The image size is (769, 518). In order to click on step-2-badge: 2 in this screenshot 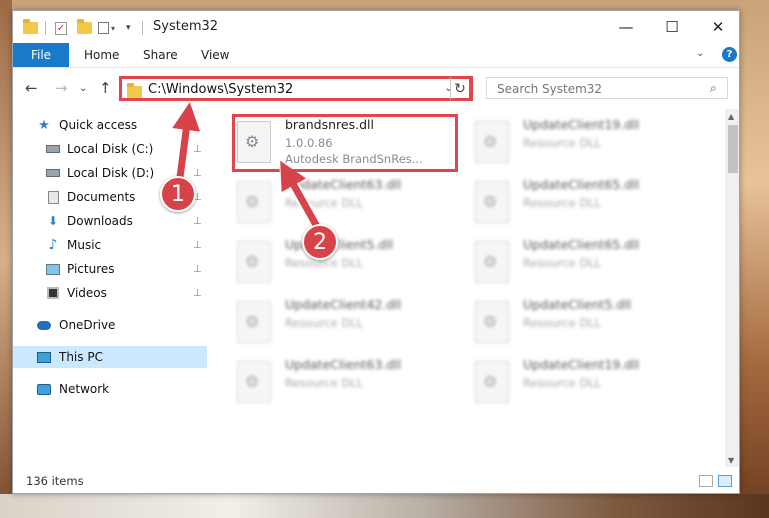, I will do `click(320, 242)`.